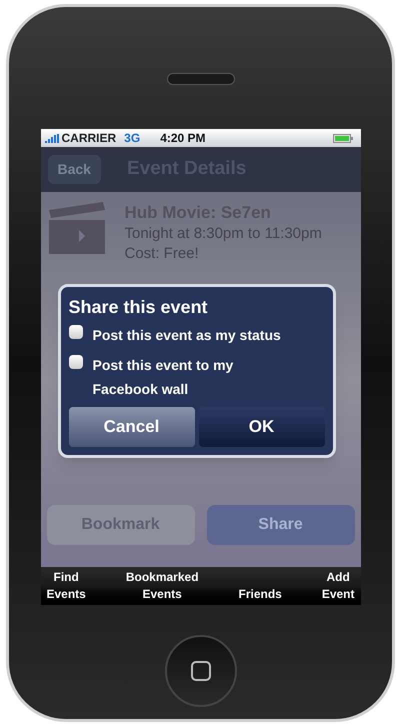 The image size is (401, 726). Describe the element at coordinates (261, 427) in the screenshot. I see `ok-button: OK` at that location.